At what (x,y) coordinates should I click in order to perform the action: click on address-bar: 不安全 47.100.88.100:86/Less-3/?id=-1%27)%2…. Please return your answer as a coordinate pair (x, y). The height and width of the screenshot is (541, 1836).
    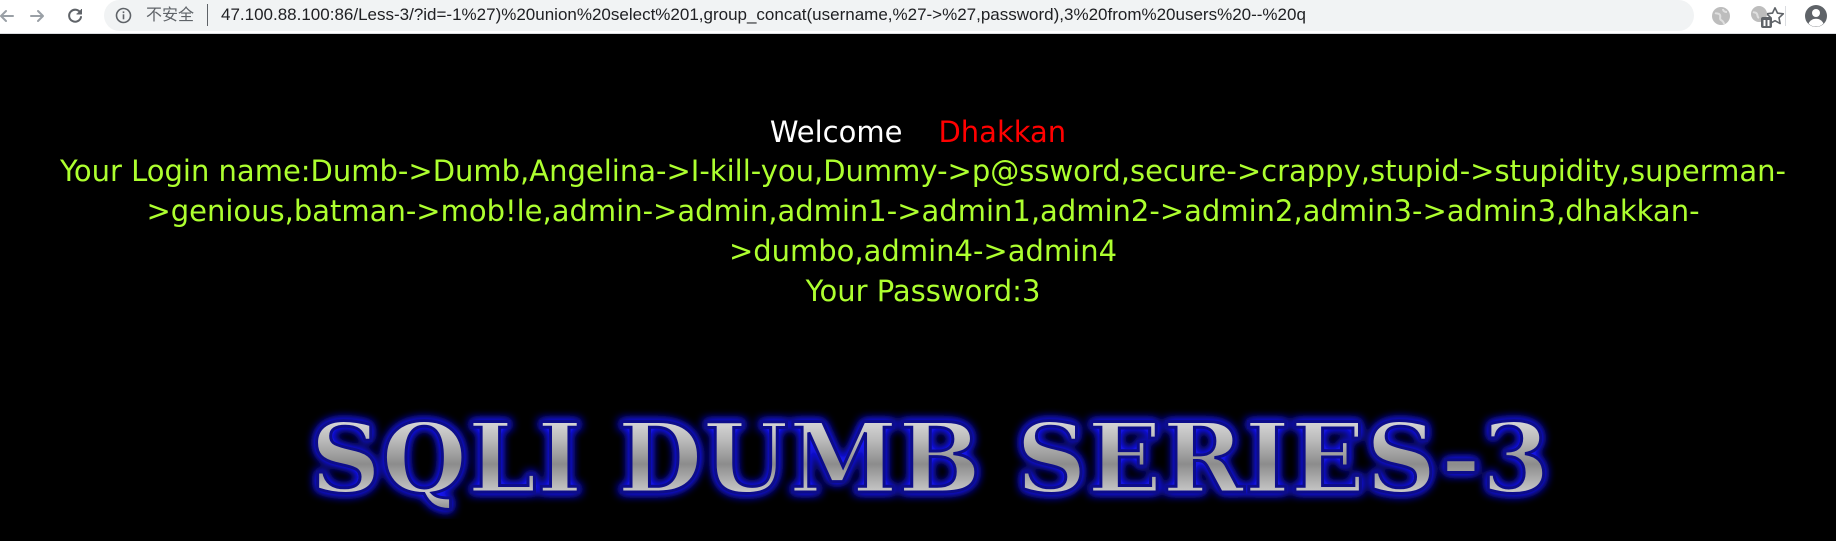
    Looking at the image, I should click on (944, 15).